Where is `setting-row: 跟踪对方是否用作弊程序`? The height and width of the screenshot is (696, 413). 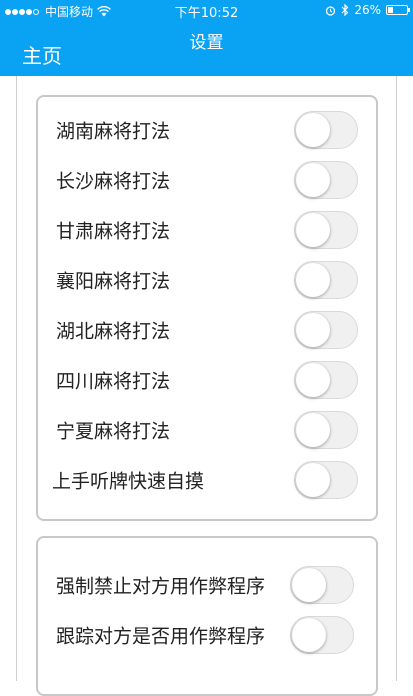
setting-row: 跟踪对方是否用作弊程序 is located at coordinates (207, 635).